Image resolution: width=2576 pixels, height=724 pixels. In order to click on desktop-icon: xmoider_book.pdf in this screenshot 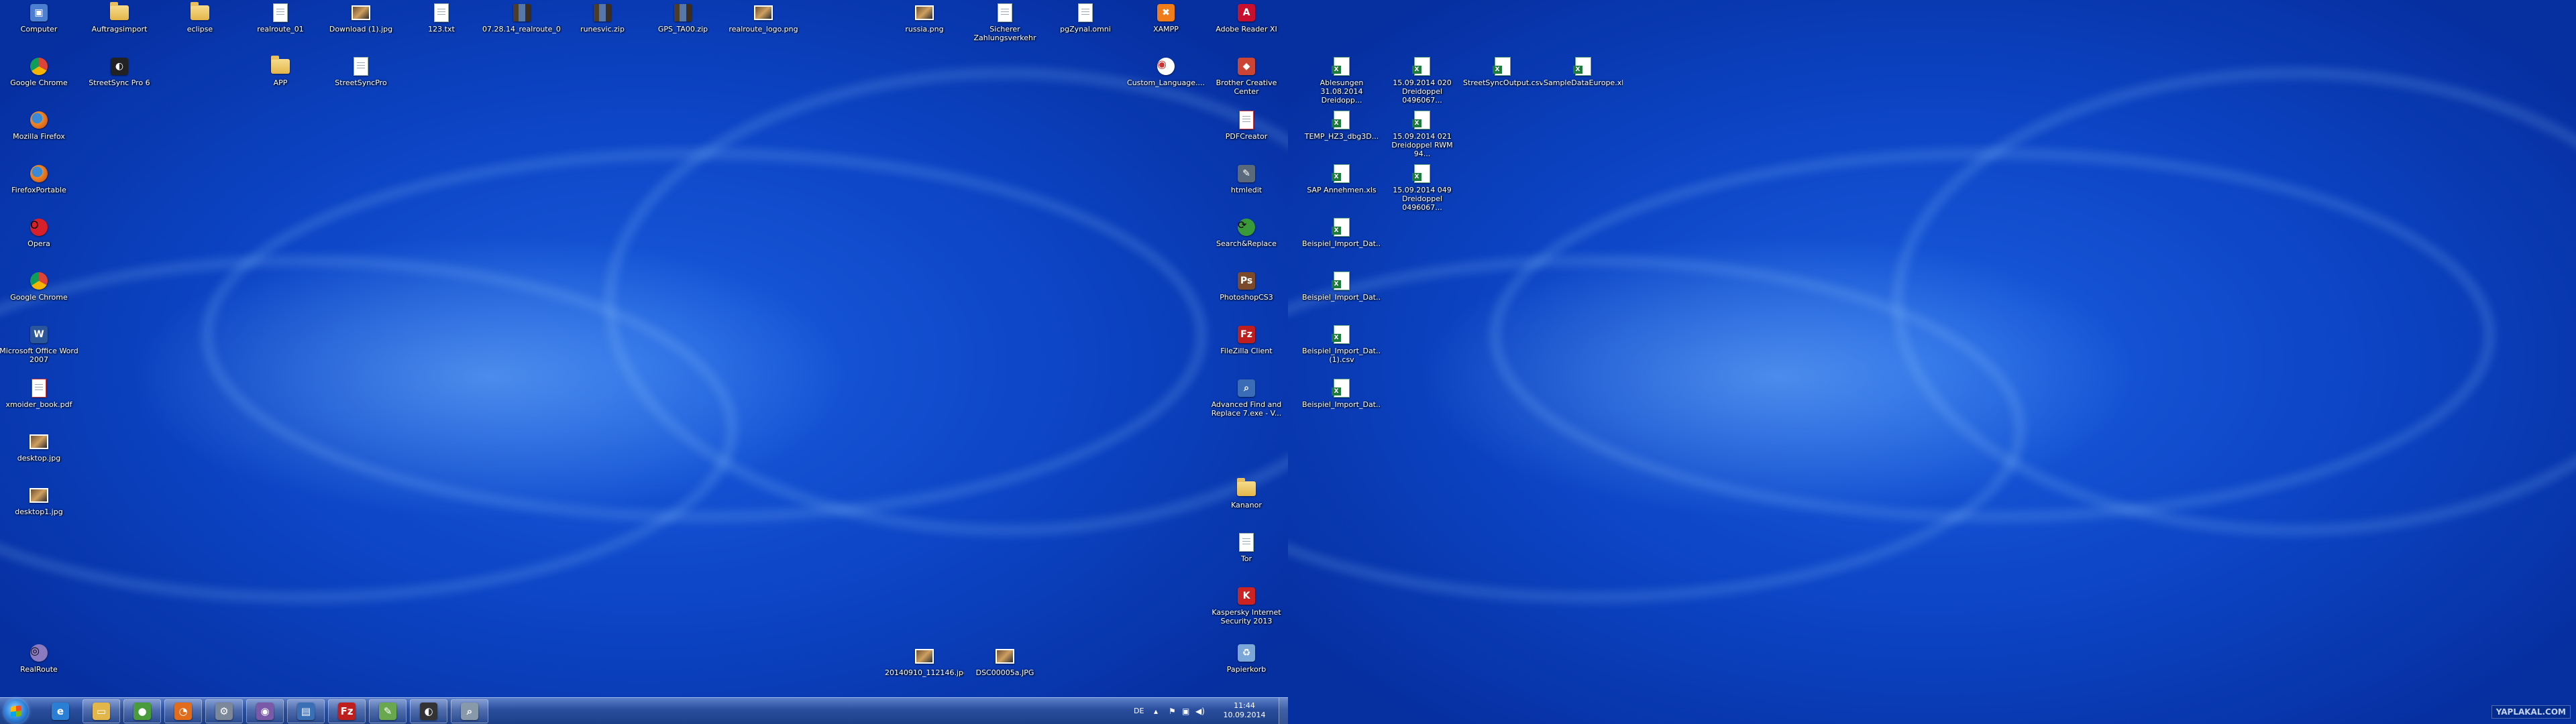, I will do `click(39, 405)`.